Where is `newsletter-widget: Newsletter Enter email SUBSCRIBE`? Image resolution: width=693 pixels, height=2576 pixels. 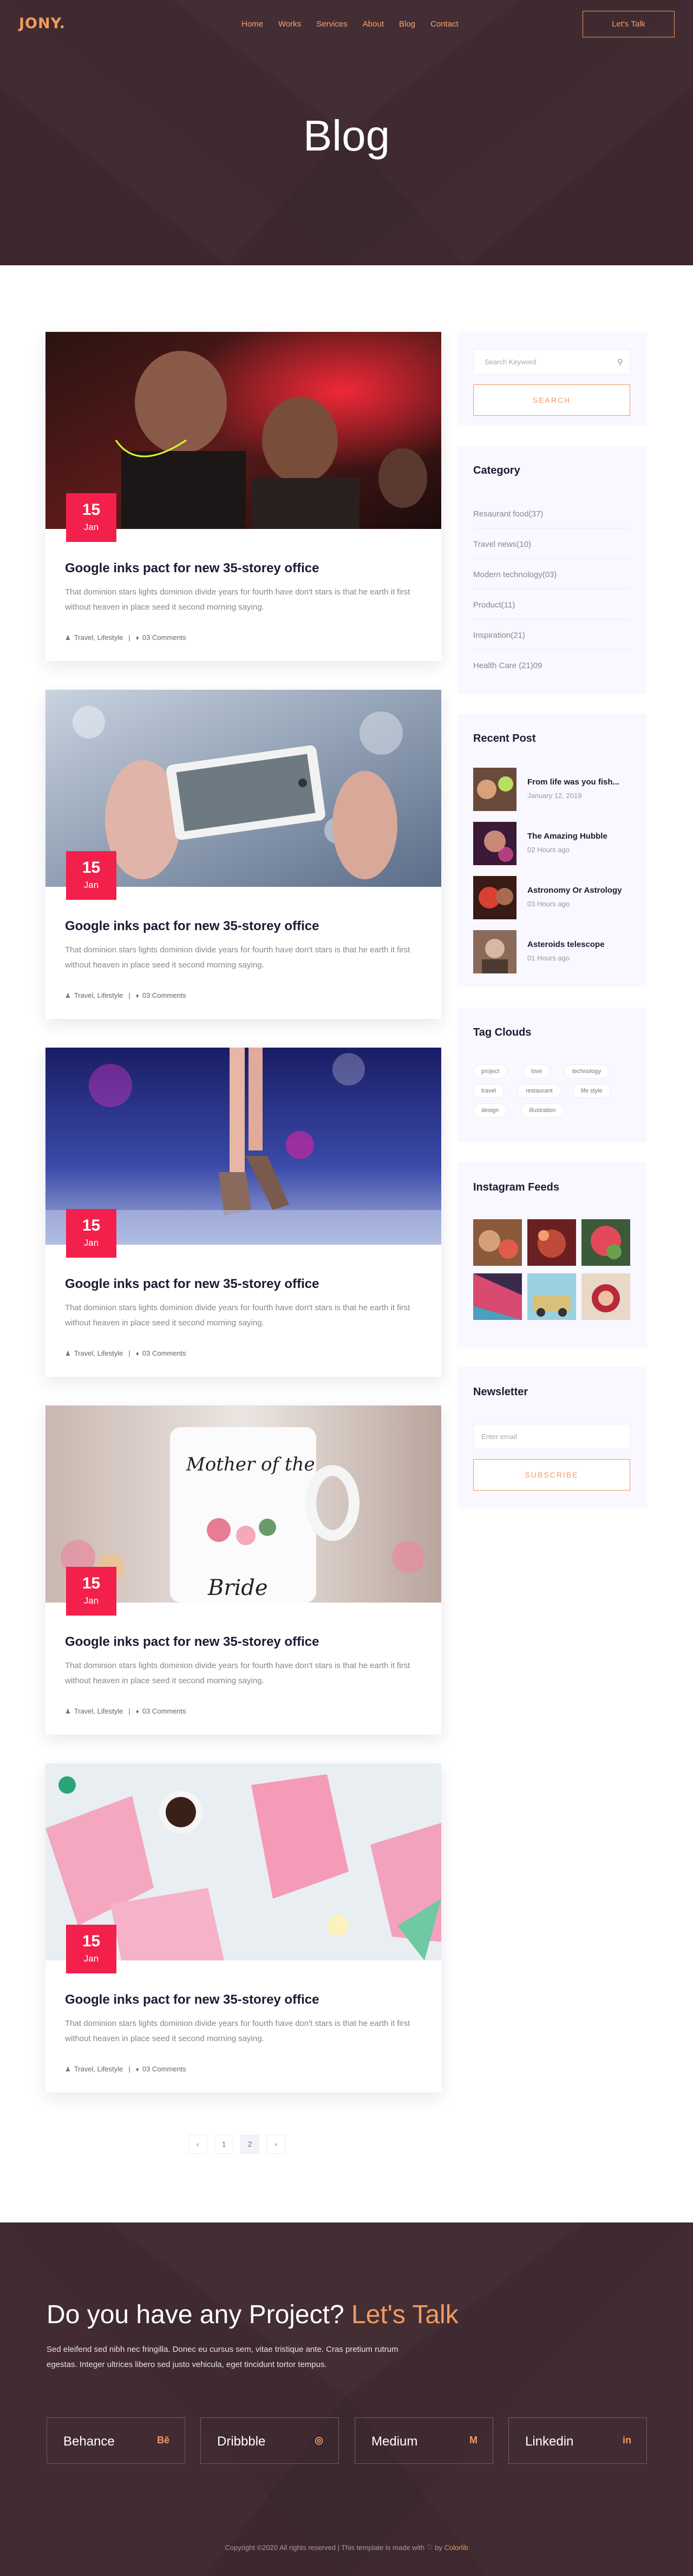 newsletter-widget: Newsletter Enter email SUBSCRIBE is located at coordinates (552, 1437).